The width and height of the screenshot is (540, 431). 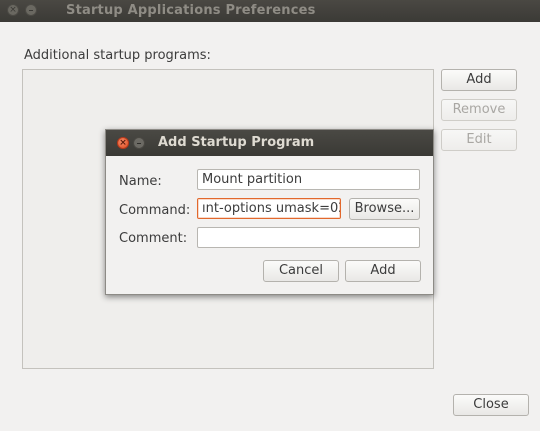 I want to click on edit-program-button: Edit, so click(x=479, y=140).